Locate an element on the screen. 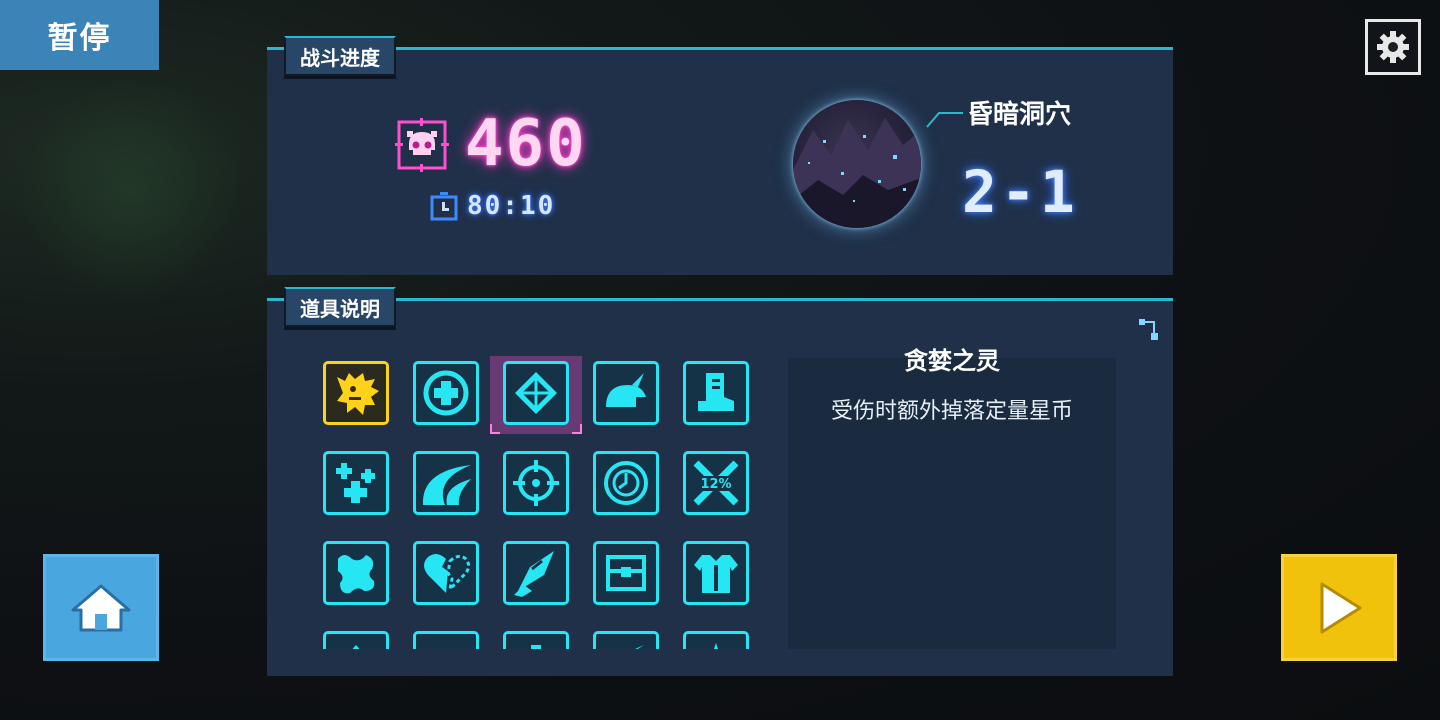 Image resolution: width=1440 pixels, height=720 pixels. item-dial is located at coordinates (626, 483).